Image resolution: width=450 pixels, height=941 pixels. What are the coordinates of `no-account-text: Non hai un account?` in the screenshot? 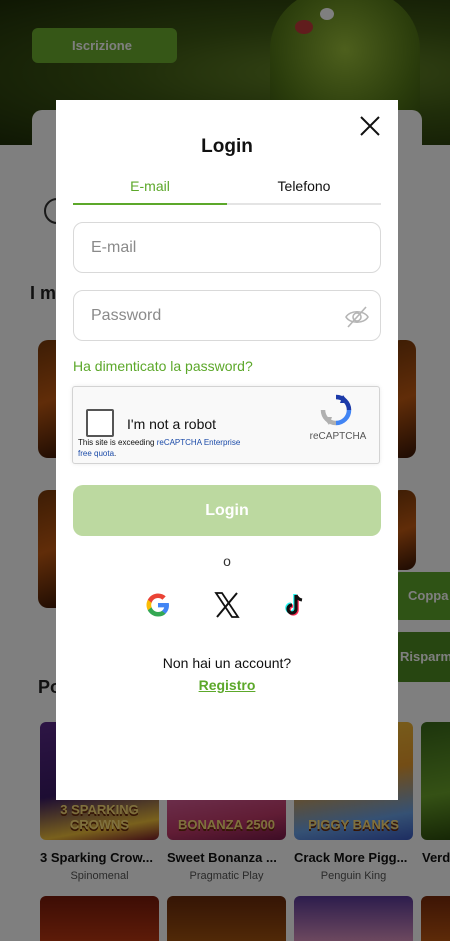 It's located at (227, 663).